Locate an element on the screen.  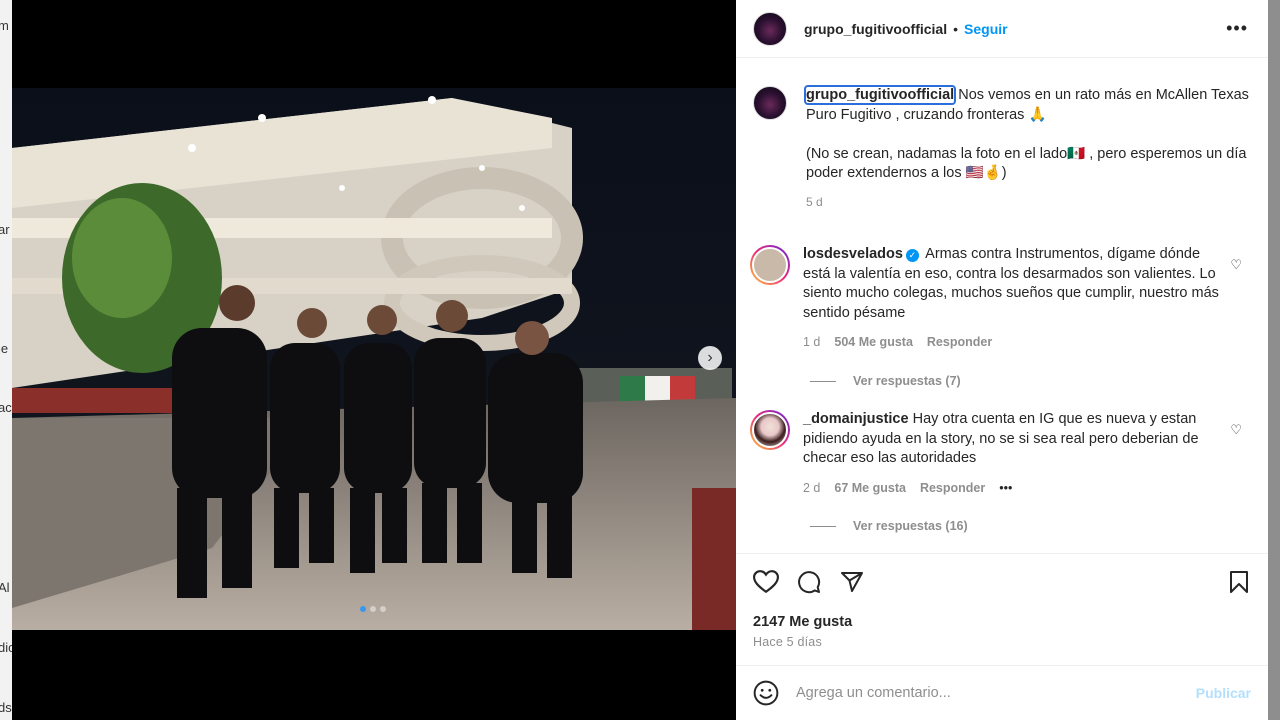
bg-fragment: ds is located at coordinates (6, 707).